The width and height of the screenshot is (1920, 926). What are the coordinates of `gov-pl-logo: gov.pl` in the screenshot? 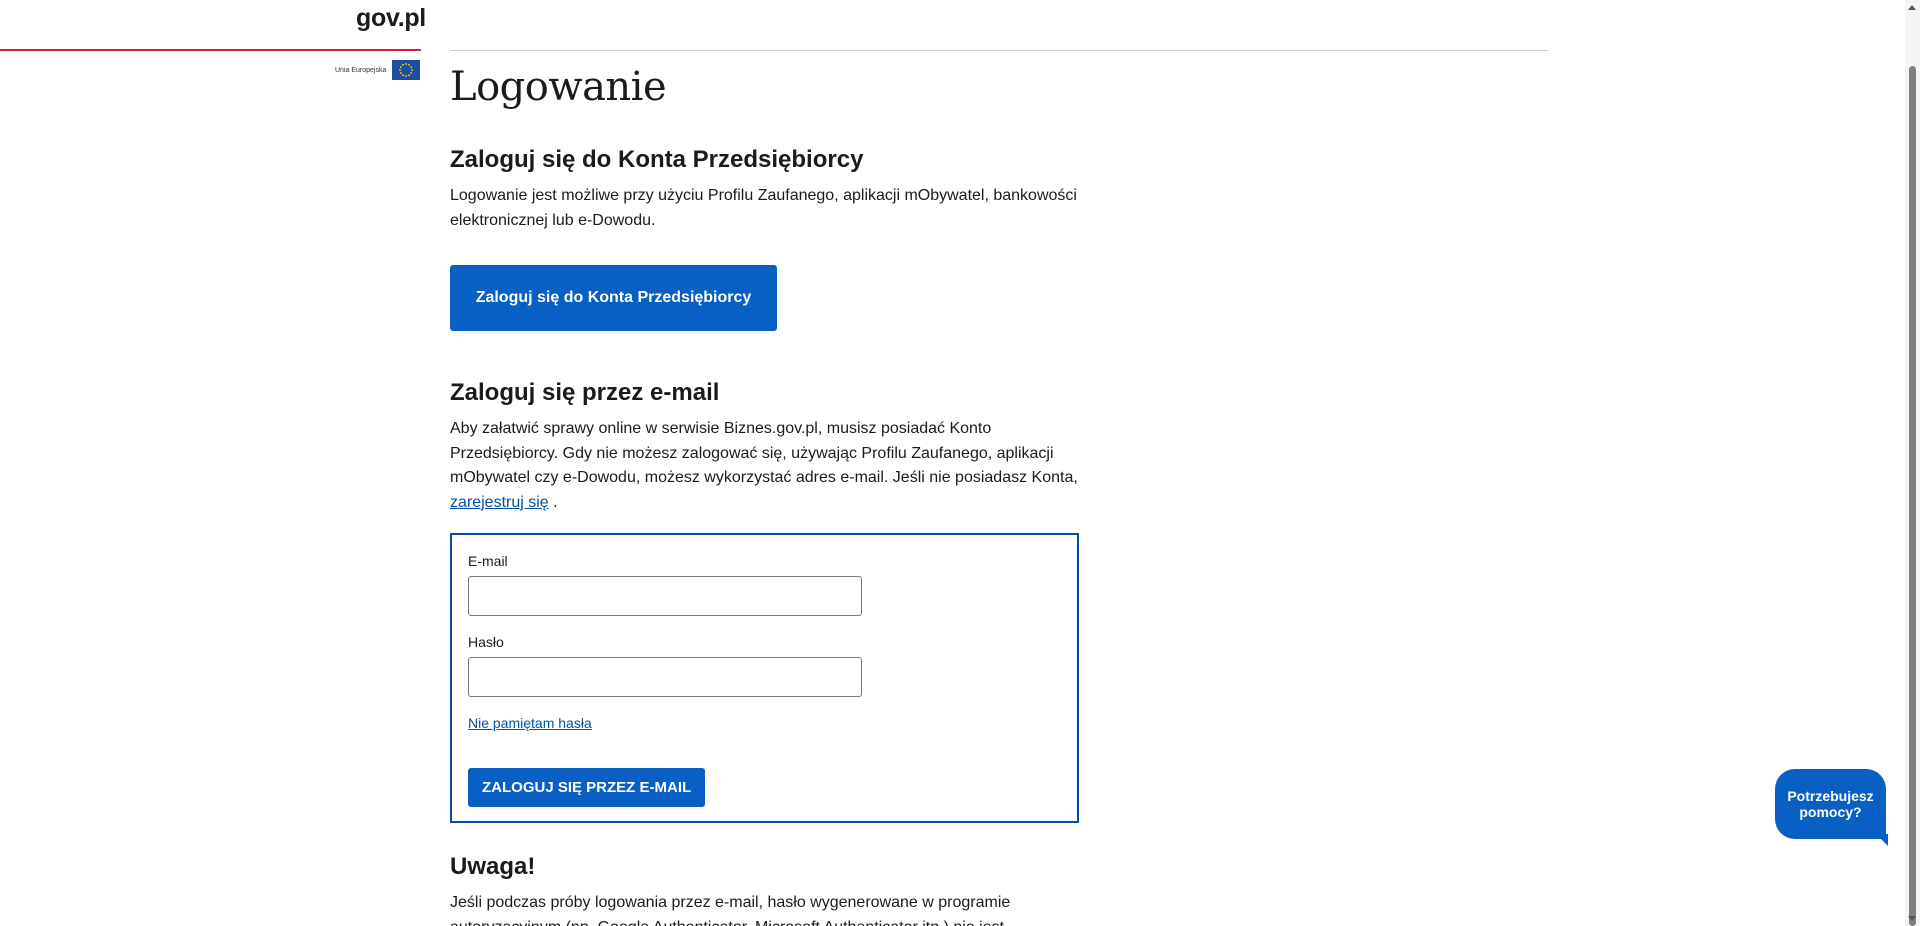 It's located at (391, 18).